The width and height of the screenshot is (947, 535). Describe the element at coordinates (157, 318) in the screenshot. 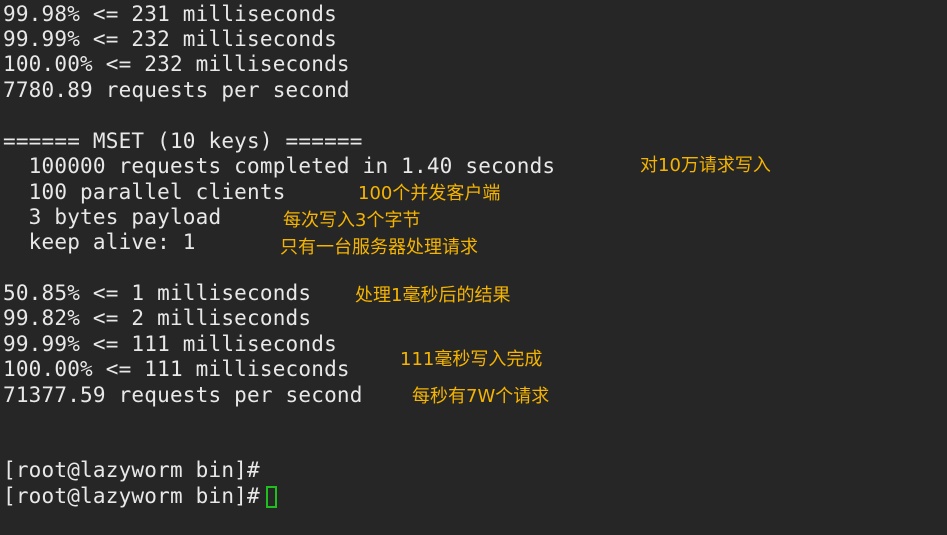

I see `output-line: 99.82% <= 2 milliseconds` at that location.